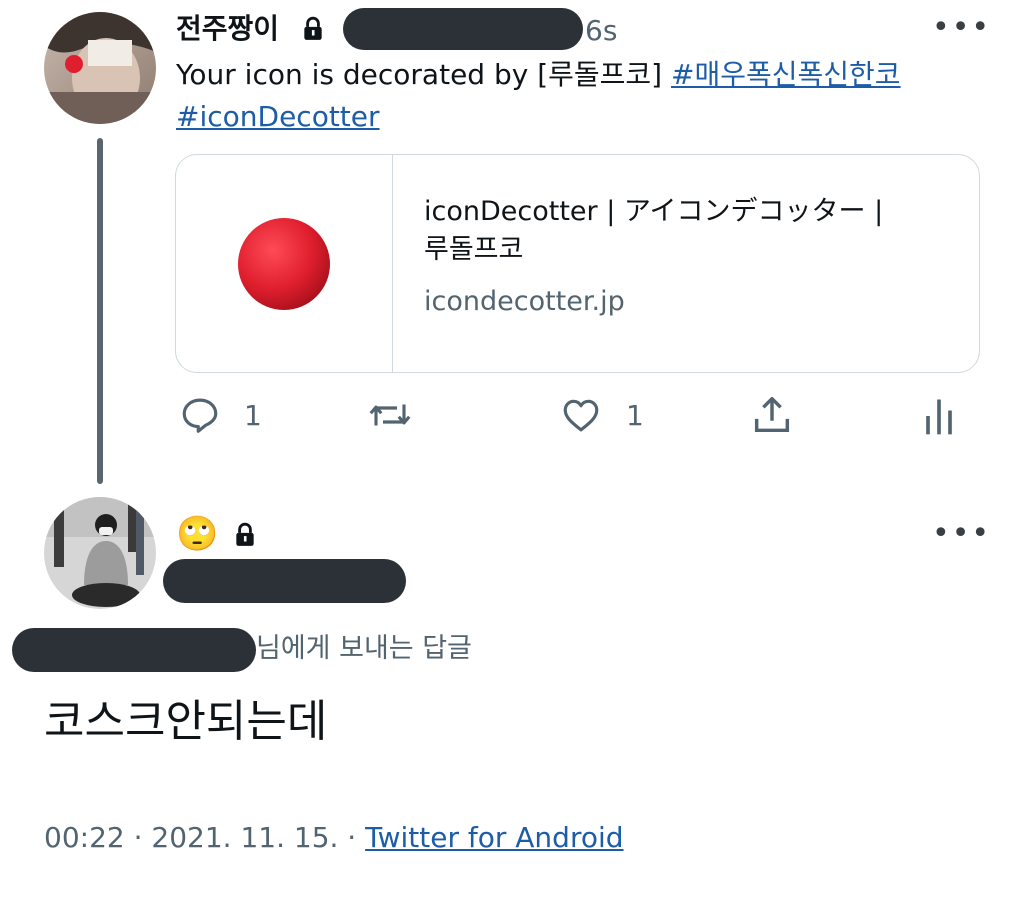  I want to click on share-action, so click(772, 415).